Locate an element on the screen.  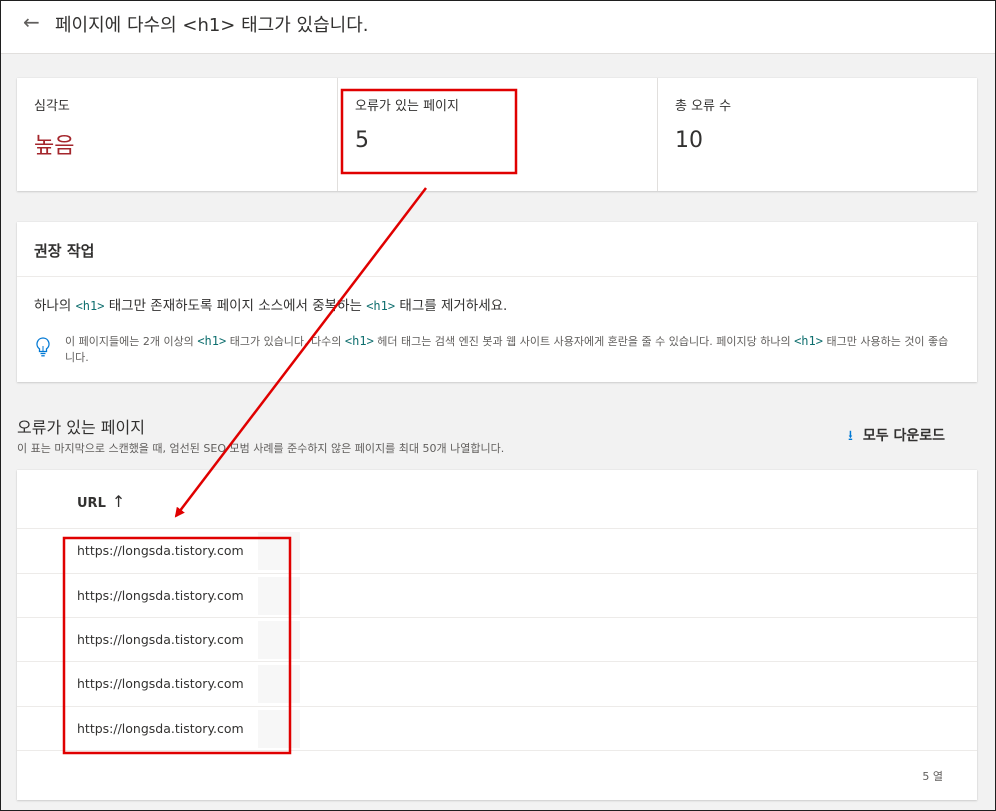
row-count: 5 열 is located at coordinates (932, 776).